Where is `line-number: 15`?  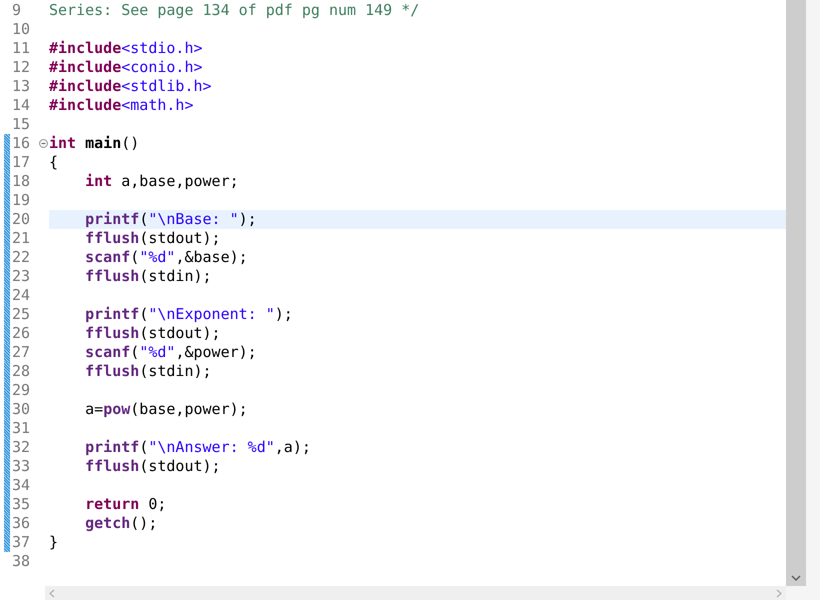
line-number: 15 is located at coordinates (21, 124).